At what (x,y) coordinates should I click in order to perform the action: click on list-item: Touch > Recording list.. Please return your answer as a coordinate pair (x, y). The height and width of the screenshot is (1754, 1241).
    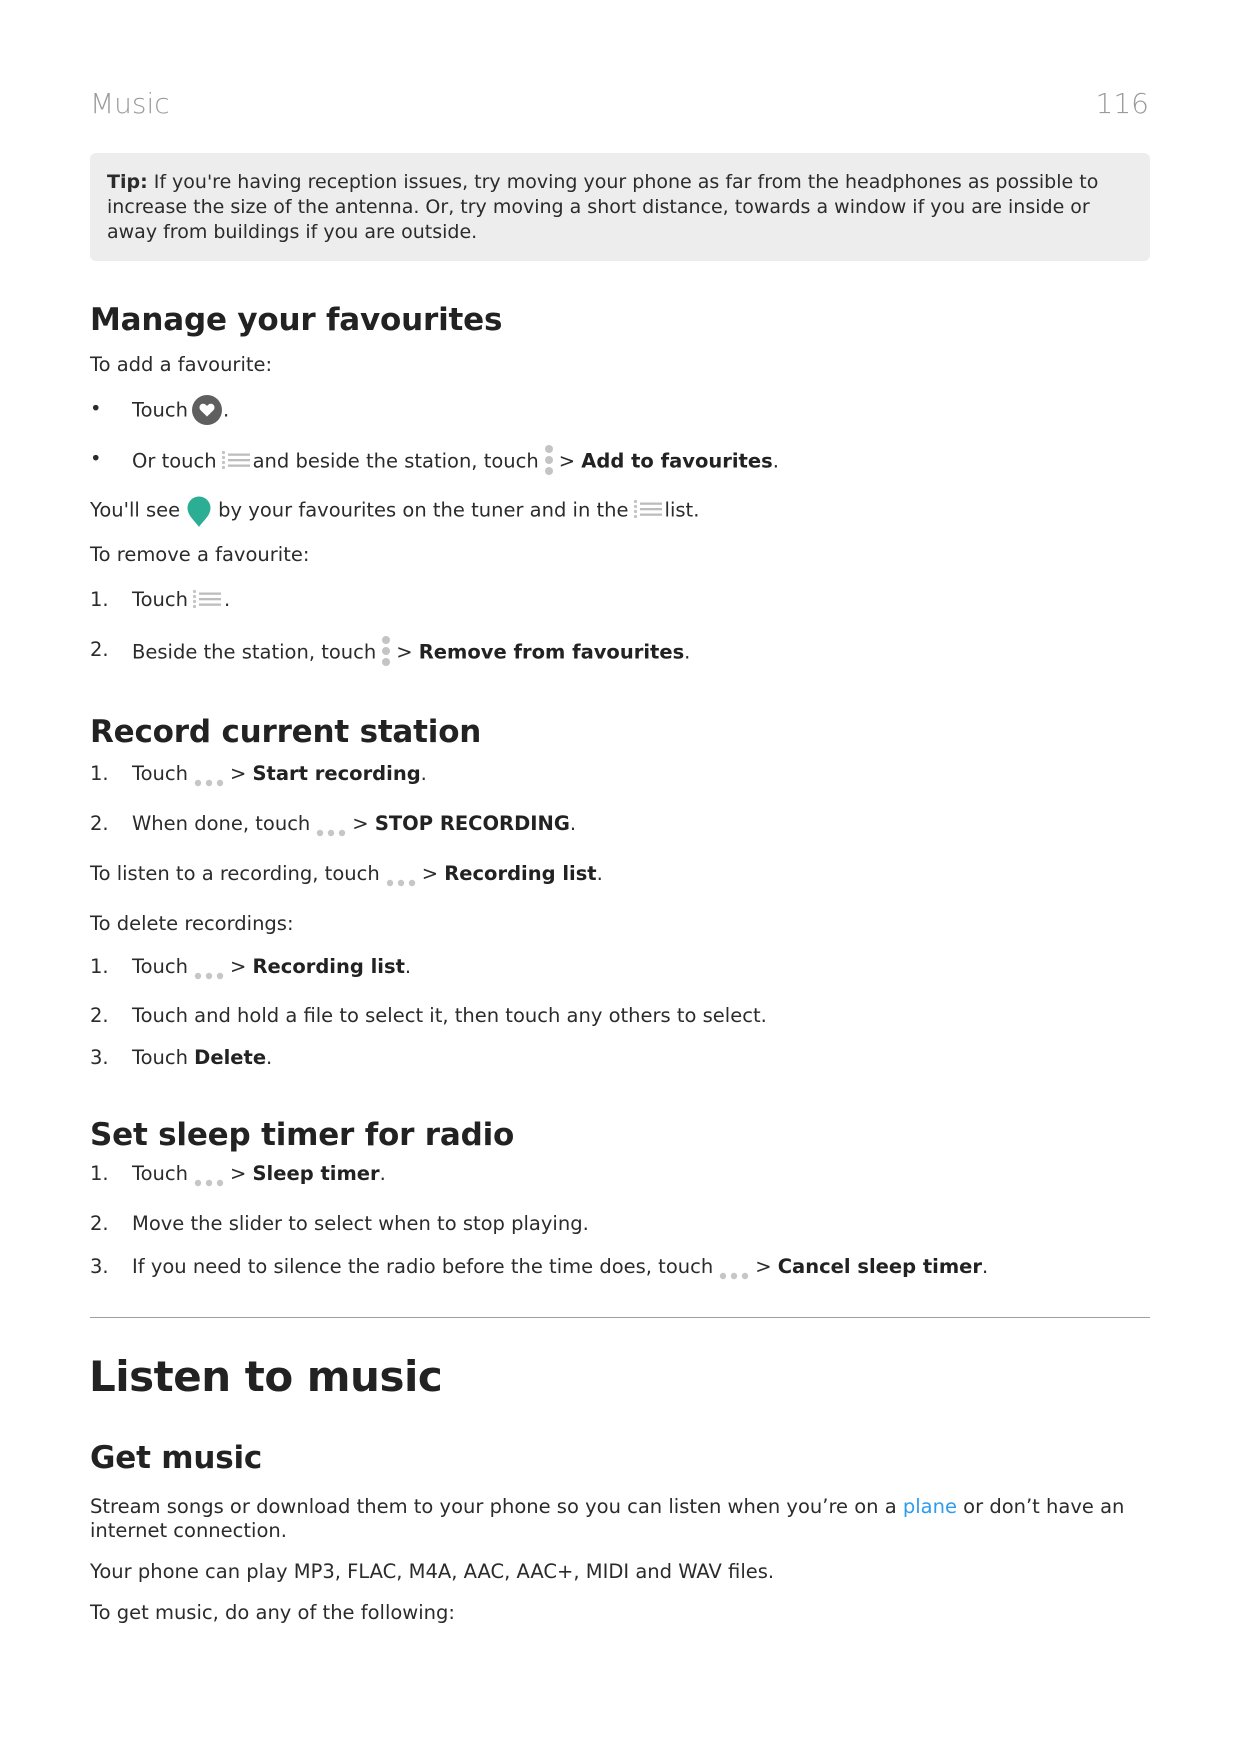
    Looking at the image, I should click on (271, 967).